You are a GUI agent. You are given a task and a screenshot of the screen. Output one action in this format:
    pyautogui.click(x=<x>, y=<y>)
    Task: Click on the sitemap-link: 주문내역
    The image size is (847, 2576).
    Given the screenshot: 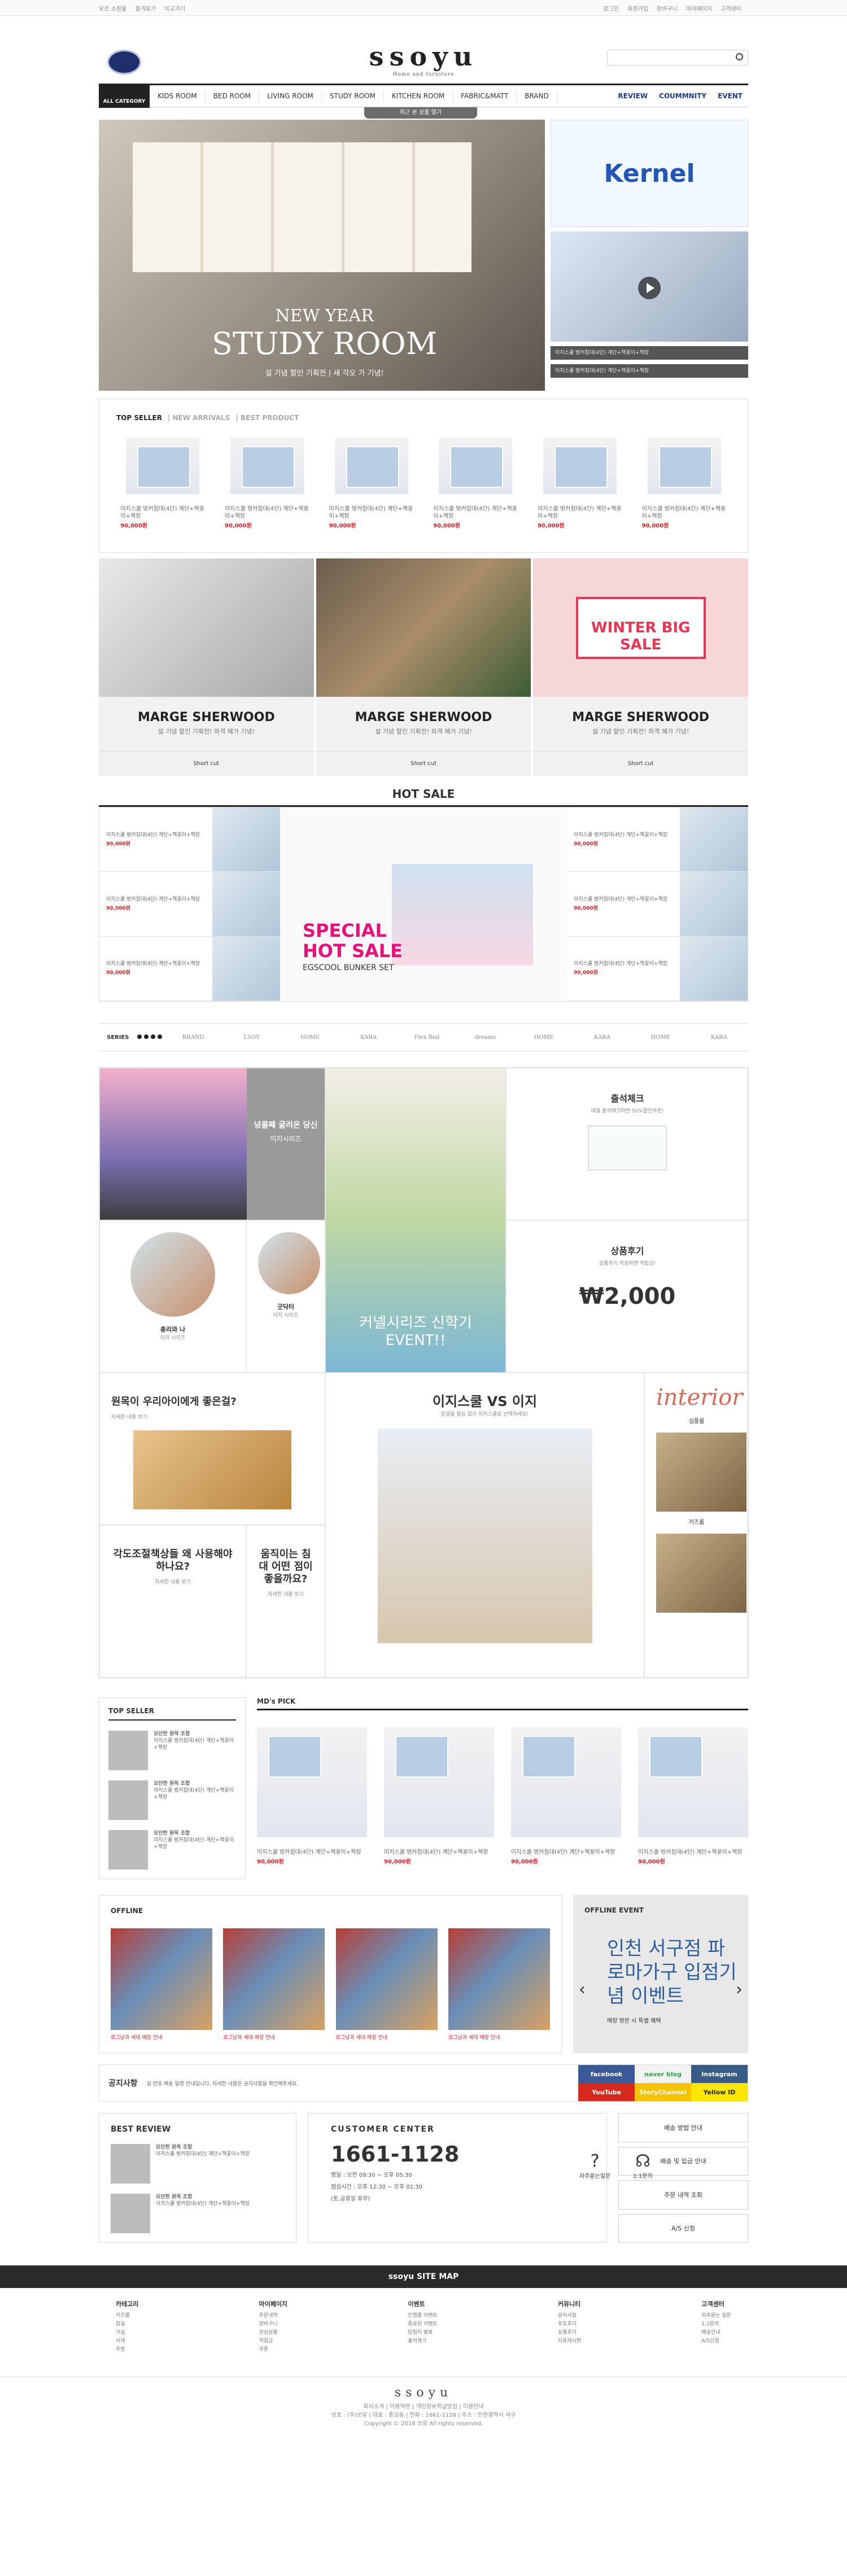 What is the action you would take?
    pyautogui.click(x=273, y=2316)
    